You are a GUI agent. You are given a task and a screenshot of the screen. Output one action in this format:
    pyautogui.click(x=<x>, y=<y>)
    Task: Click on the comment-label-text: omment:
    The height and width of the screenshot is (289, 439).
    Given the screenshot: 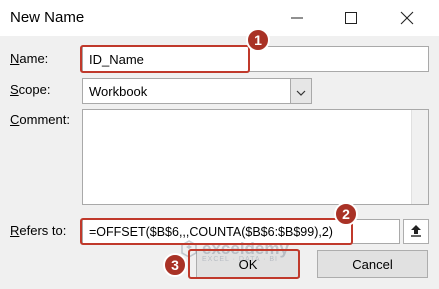 What is the action you would take?
    pyautogui.click(x=44, y=119)
    